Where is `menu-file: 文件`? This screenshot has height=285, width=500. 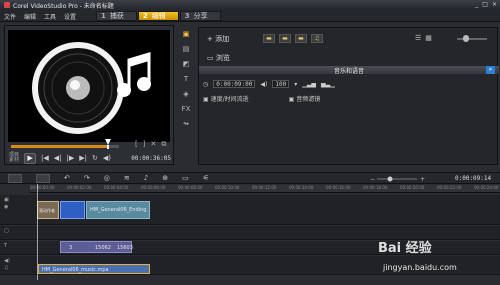 menu-file: 文件 is located at coordinates (10, 16).